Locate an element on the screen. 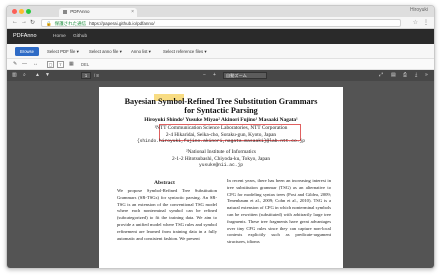 The height and width of the screenshot is (277, 440). download-icon: ⤓ is located at coordinates (416, 75).